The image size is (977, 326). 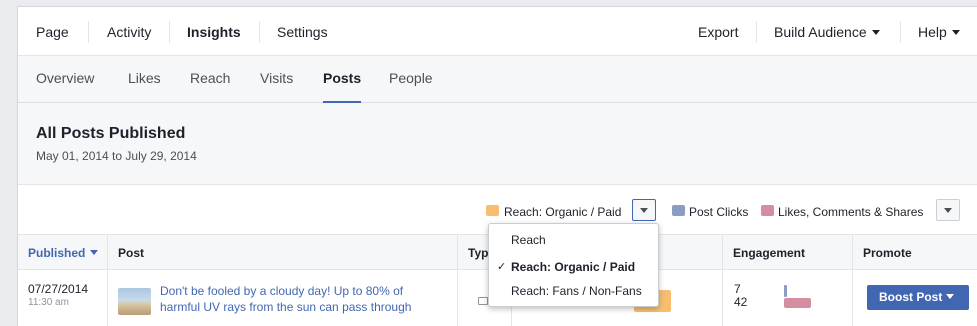 What do you see at coordinates (302, 31) in the screenshot?
I see `tab-settings: Settings` at bounding box center [302, 31].